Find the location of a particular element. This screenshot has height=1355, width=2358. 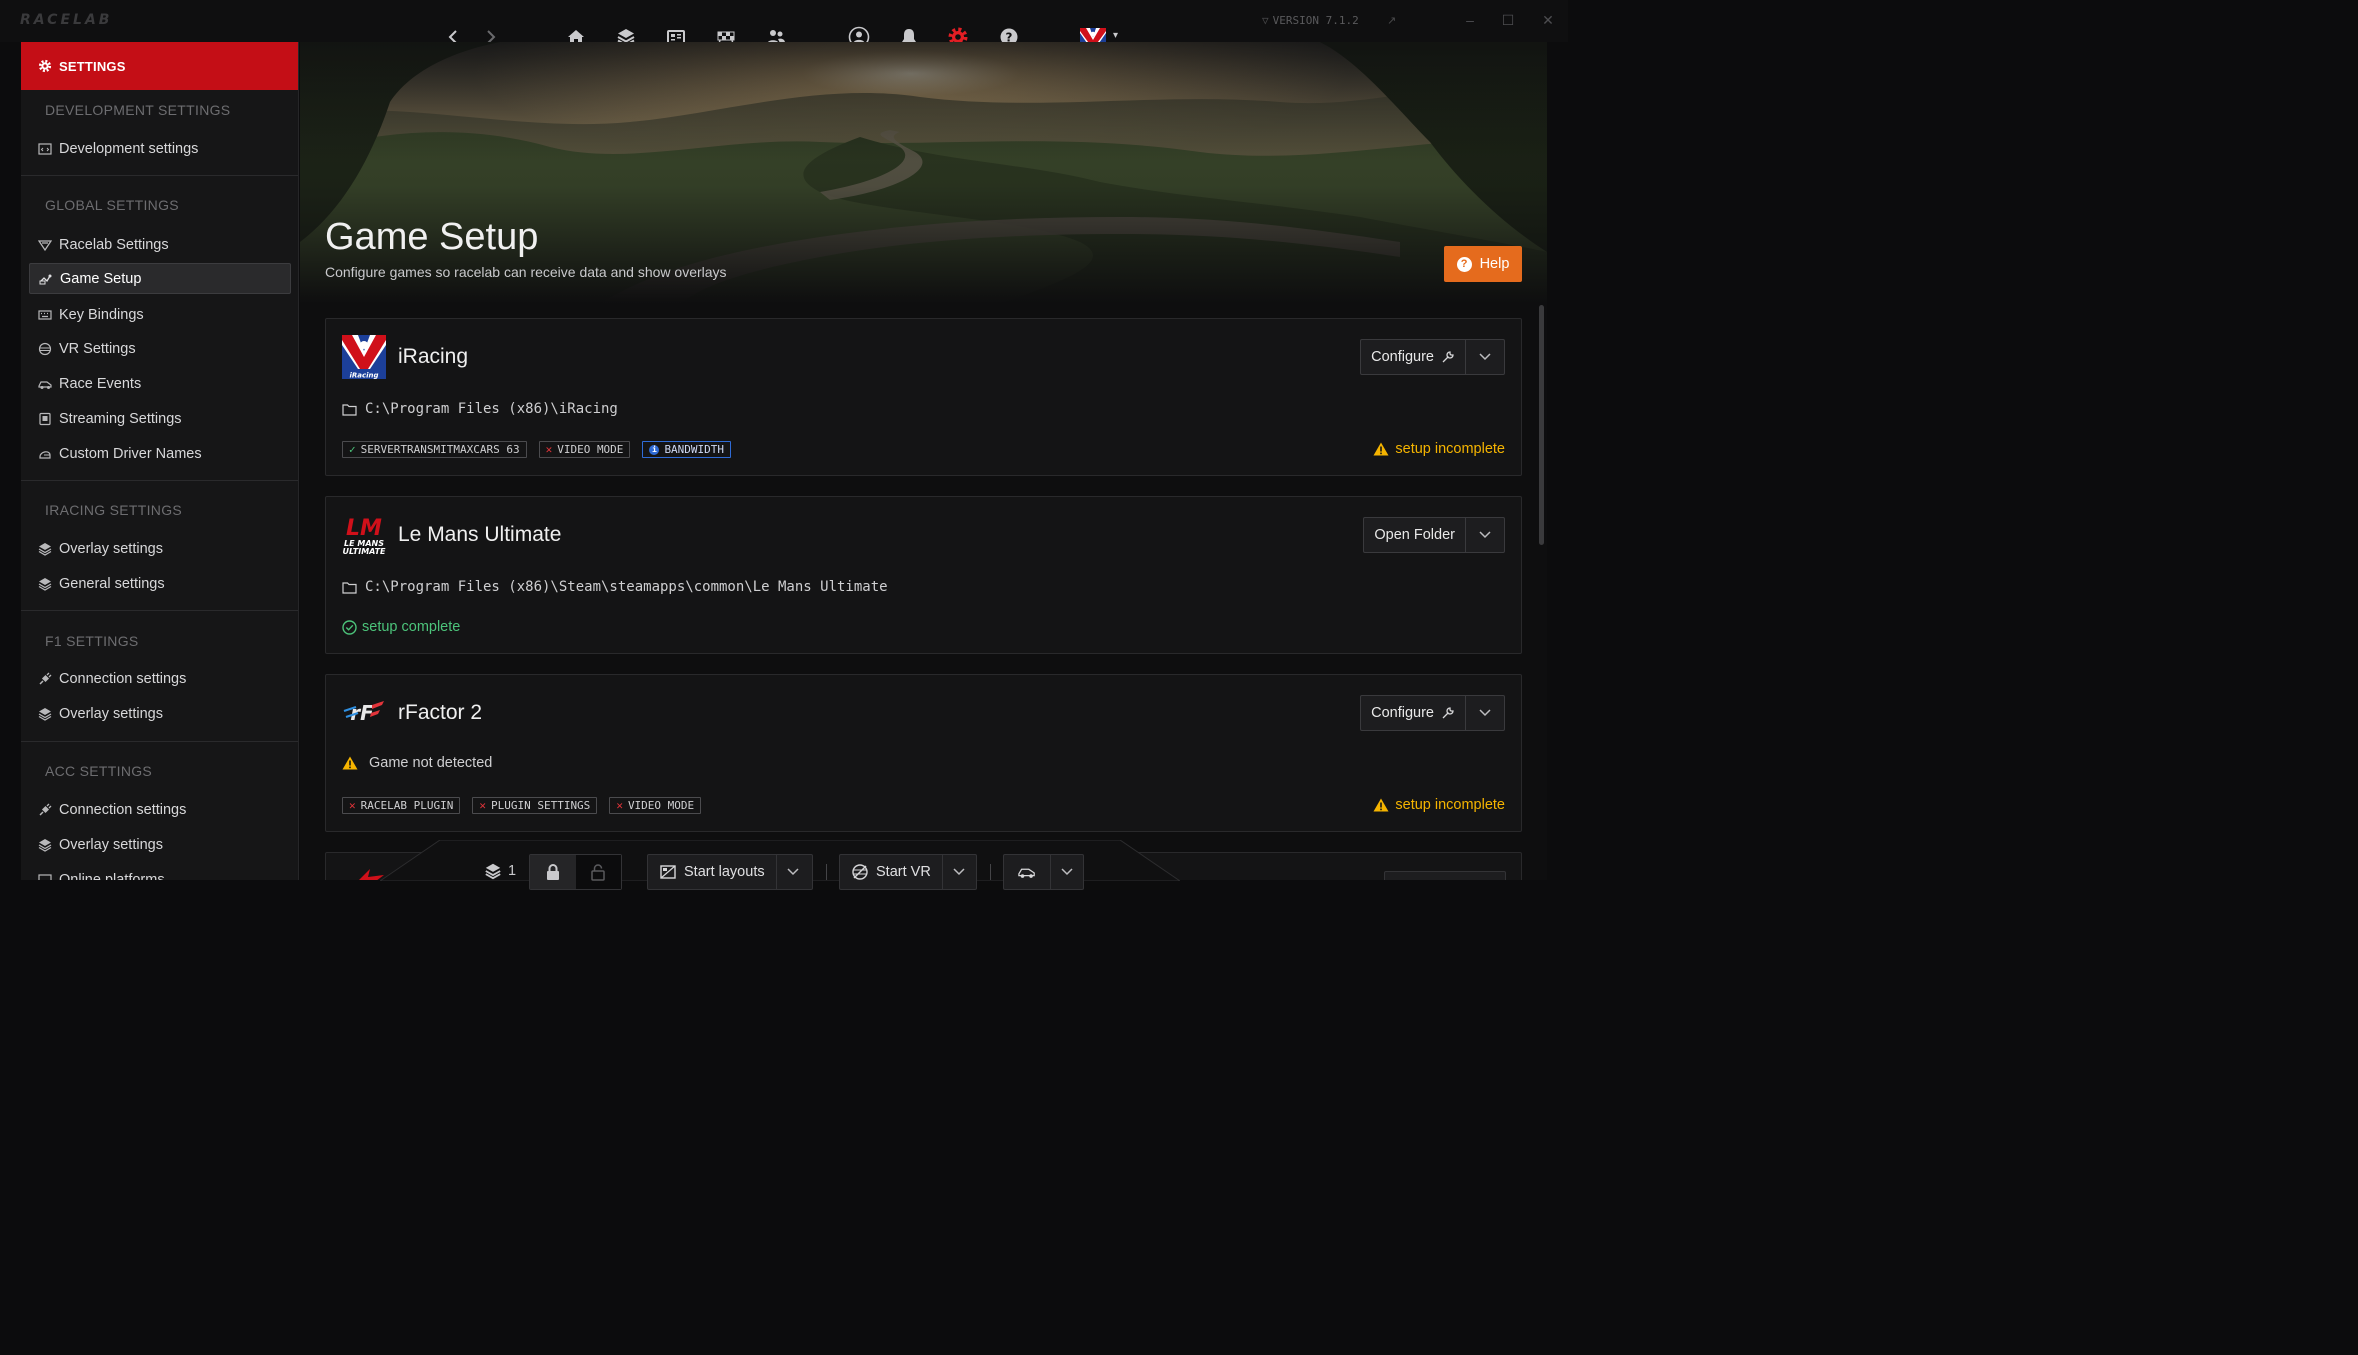

minimize-button: – is located at coordinates (1470, 20).